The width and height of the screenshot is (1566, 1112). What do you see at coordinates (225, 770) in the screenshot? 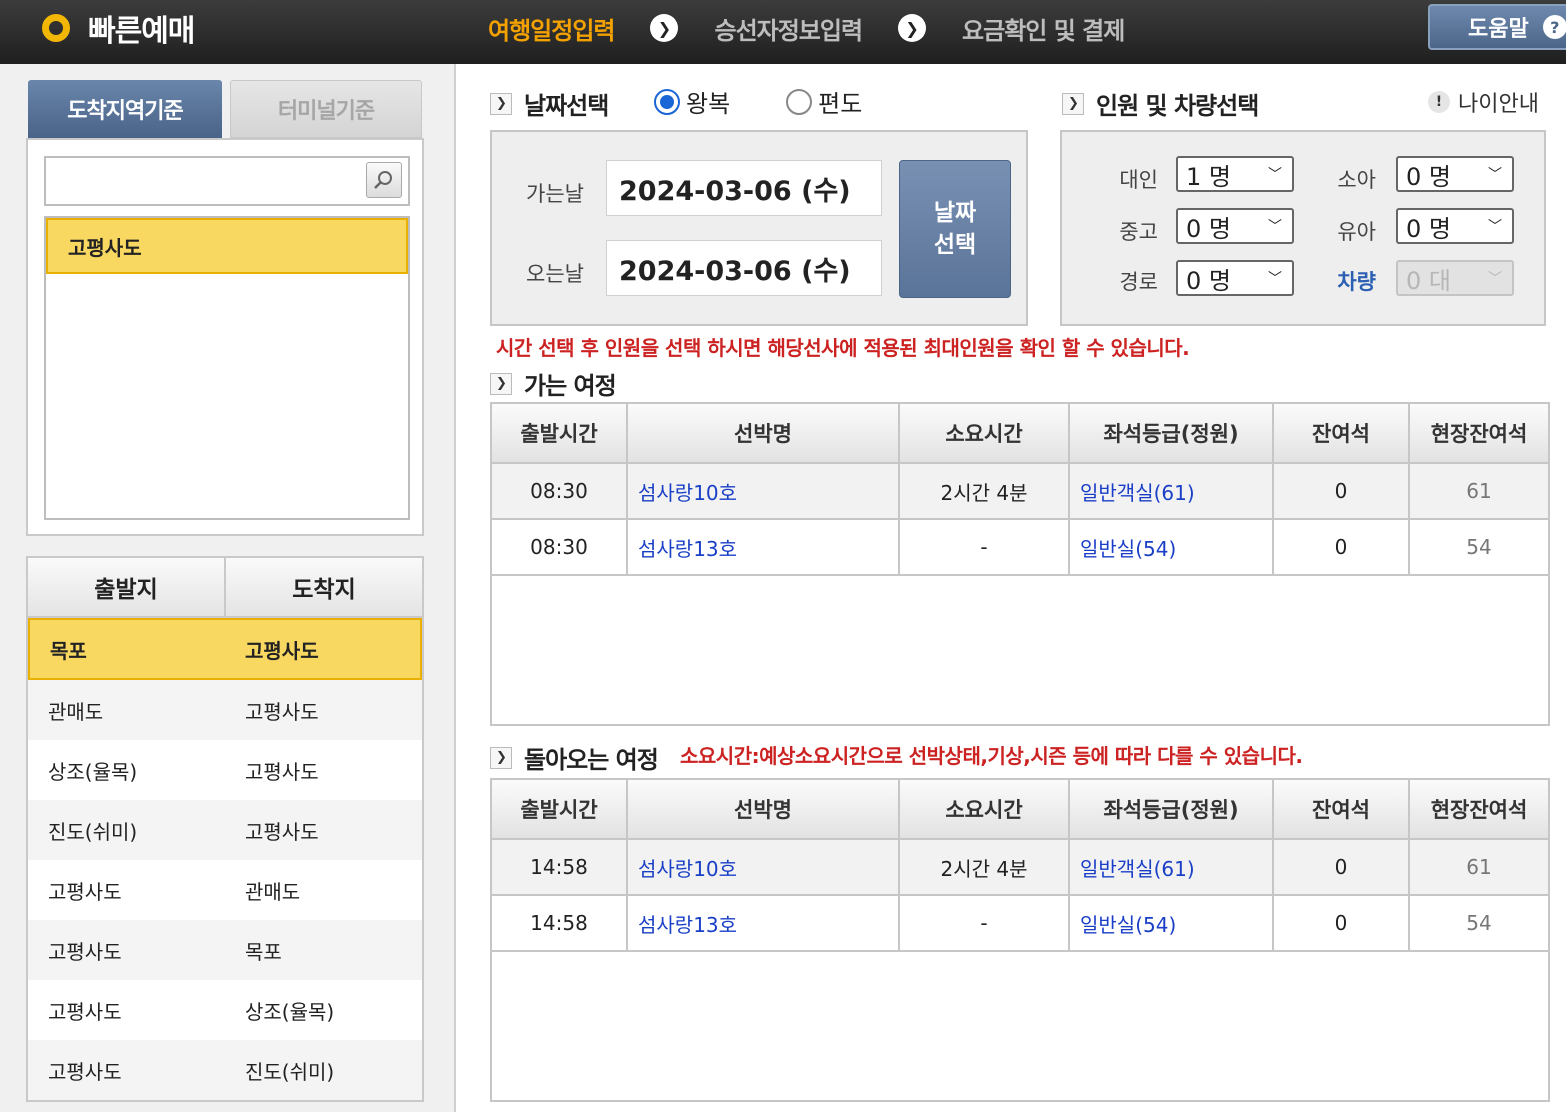
I see `route-row: 상조(율목) 고평사도` at bounding box center [225, 770].